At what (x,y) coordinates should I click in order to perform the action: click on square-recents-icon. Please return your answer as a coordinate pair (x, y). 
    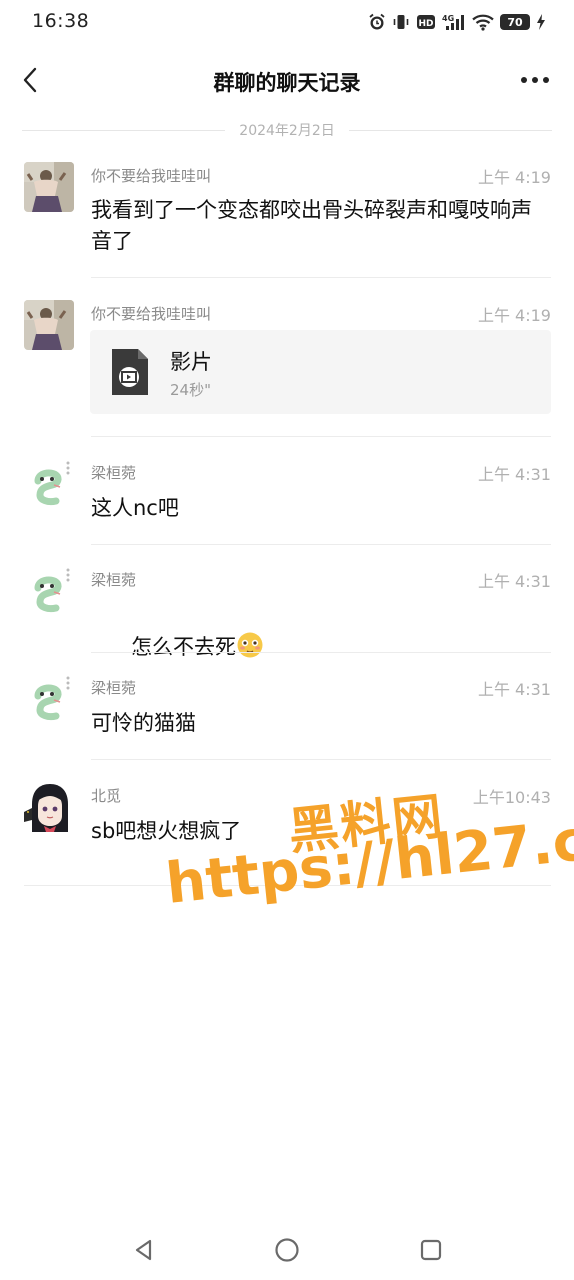
    Looking at the image, I should click on (431, 1250).